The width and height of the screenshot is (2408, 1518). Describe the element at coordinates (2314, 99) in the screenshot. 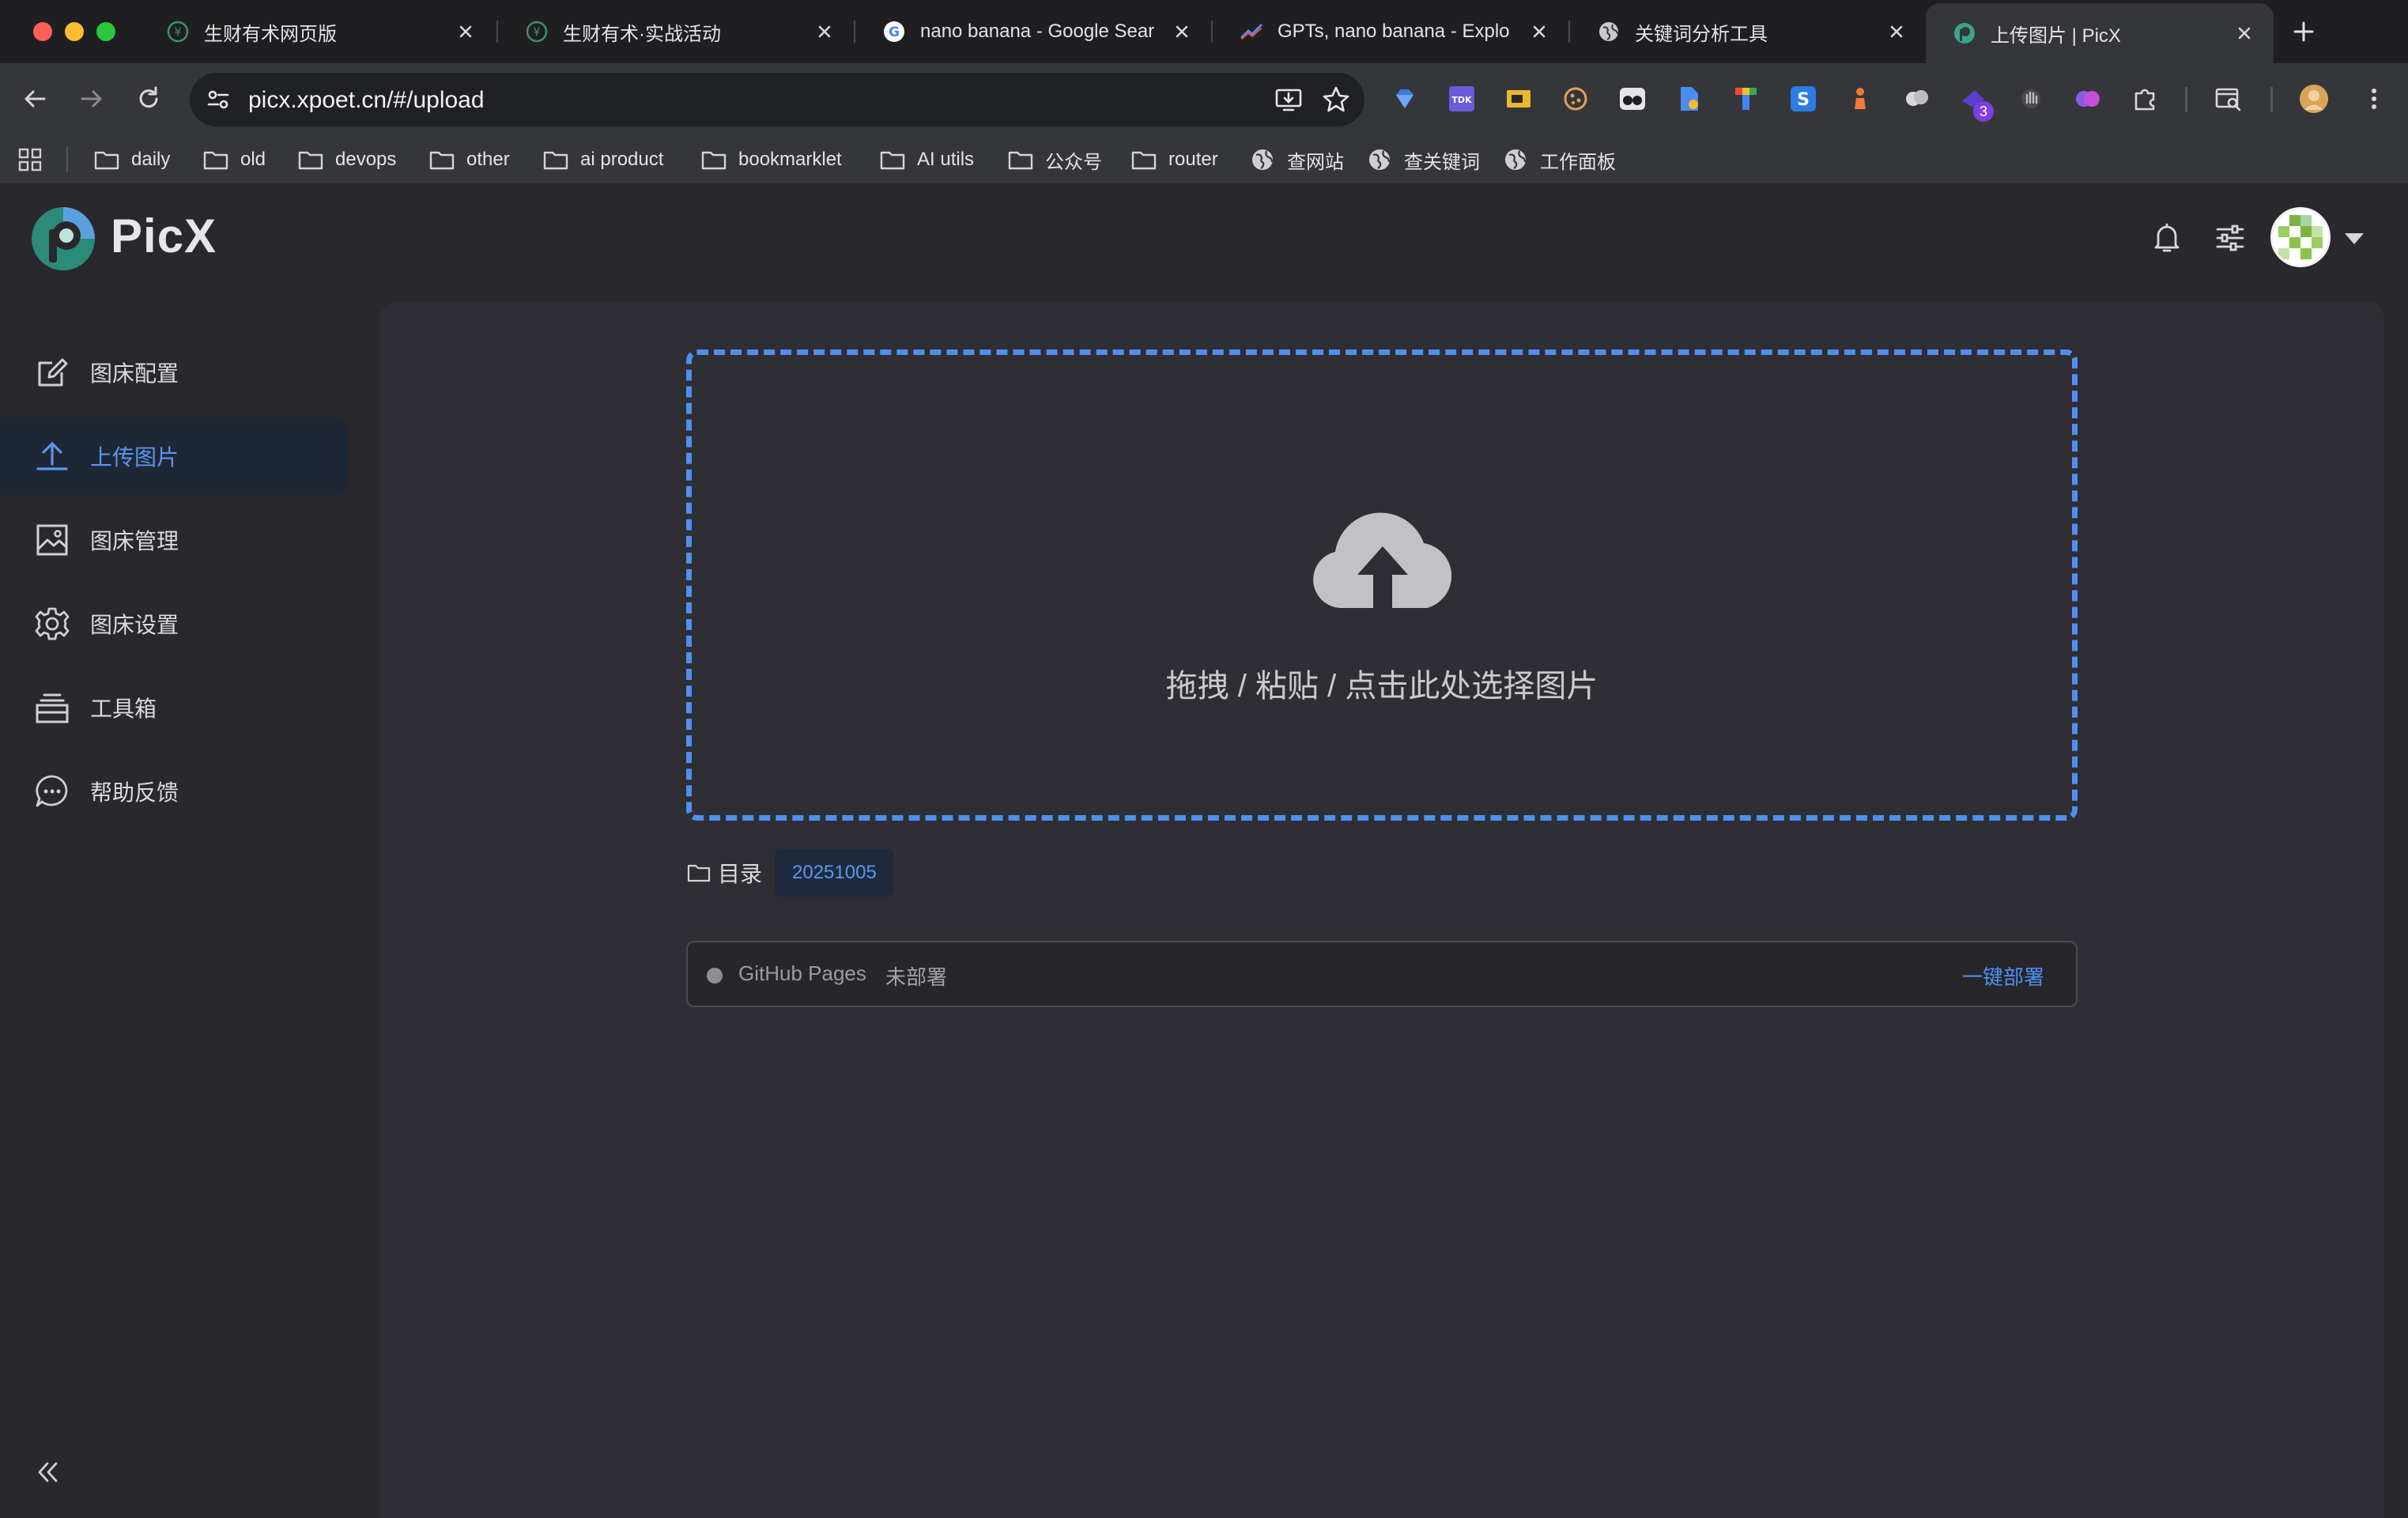

I see `profile-avatar-icon` at that location.